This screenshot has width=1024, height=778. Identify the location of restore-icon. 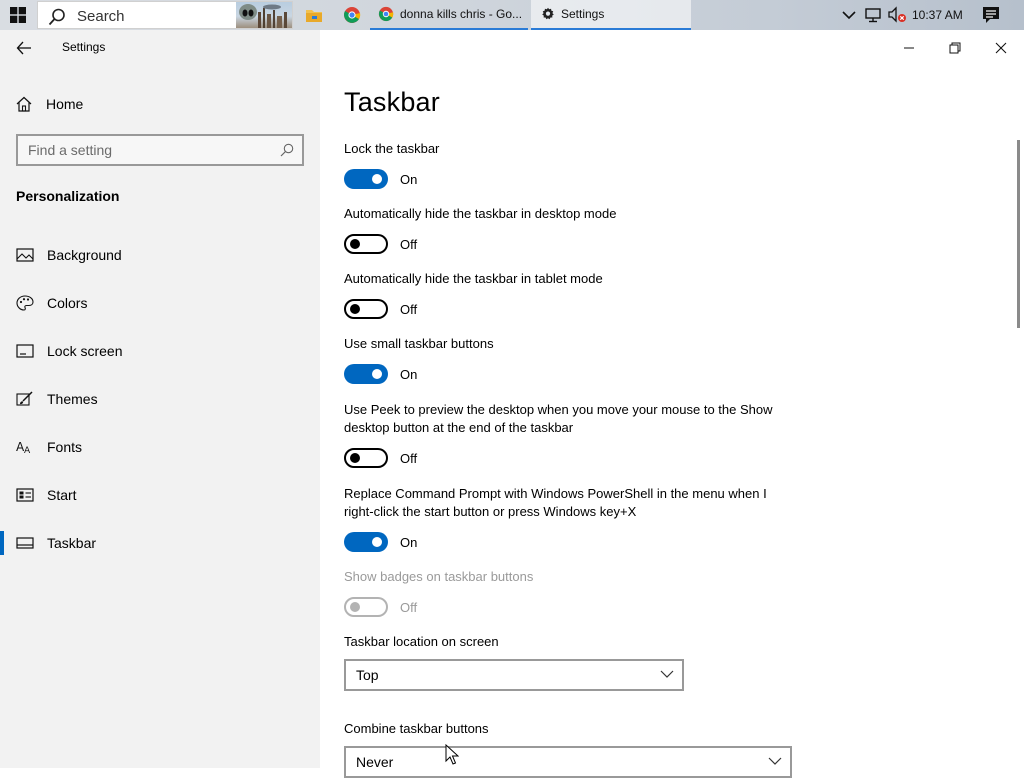
(955, 48).